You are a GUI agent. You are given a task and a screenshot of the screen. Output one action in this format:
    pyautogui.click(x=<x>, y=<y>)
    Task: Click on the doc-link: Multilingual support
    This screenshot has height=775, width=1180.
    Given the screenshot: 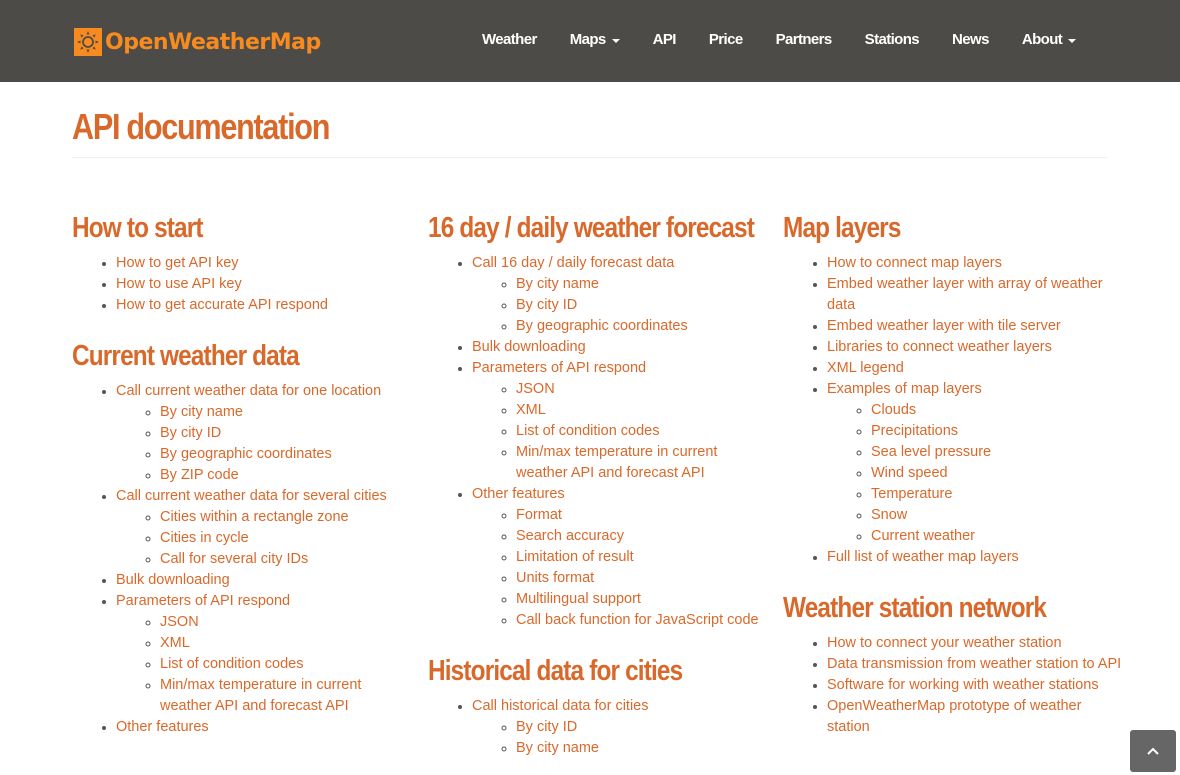 What is the action you would take?
    pyautogui.click(x=578, y=599)
    